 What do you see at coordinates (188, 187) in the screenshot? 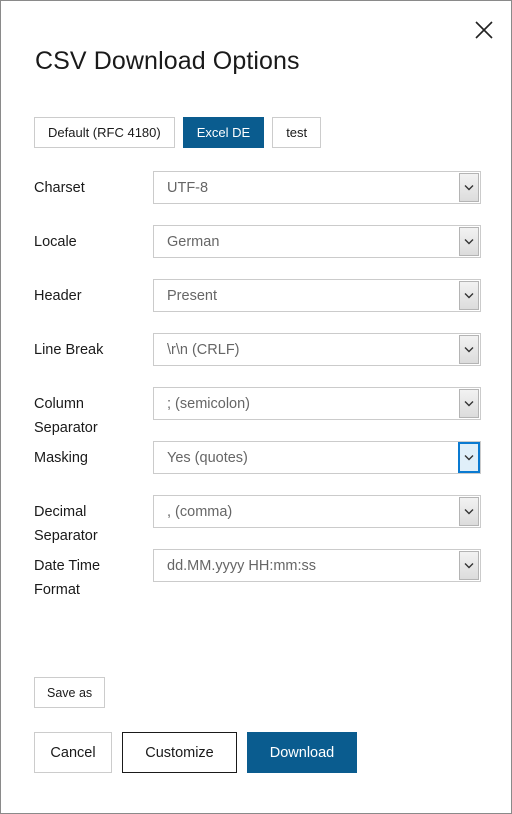
I see `charset-select-value: UTF-8` at bounding box center [188, 187].